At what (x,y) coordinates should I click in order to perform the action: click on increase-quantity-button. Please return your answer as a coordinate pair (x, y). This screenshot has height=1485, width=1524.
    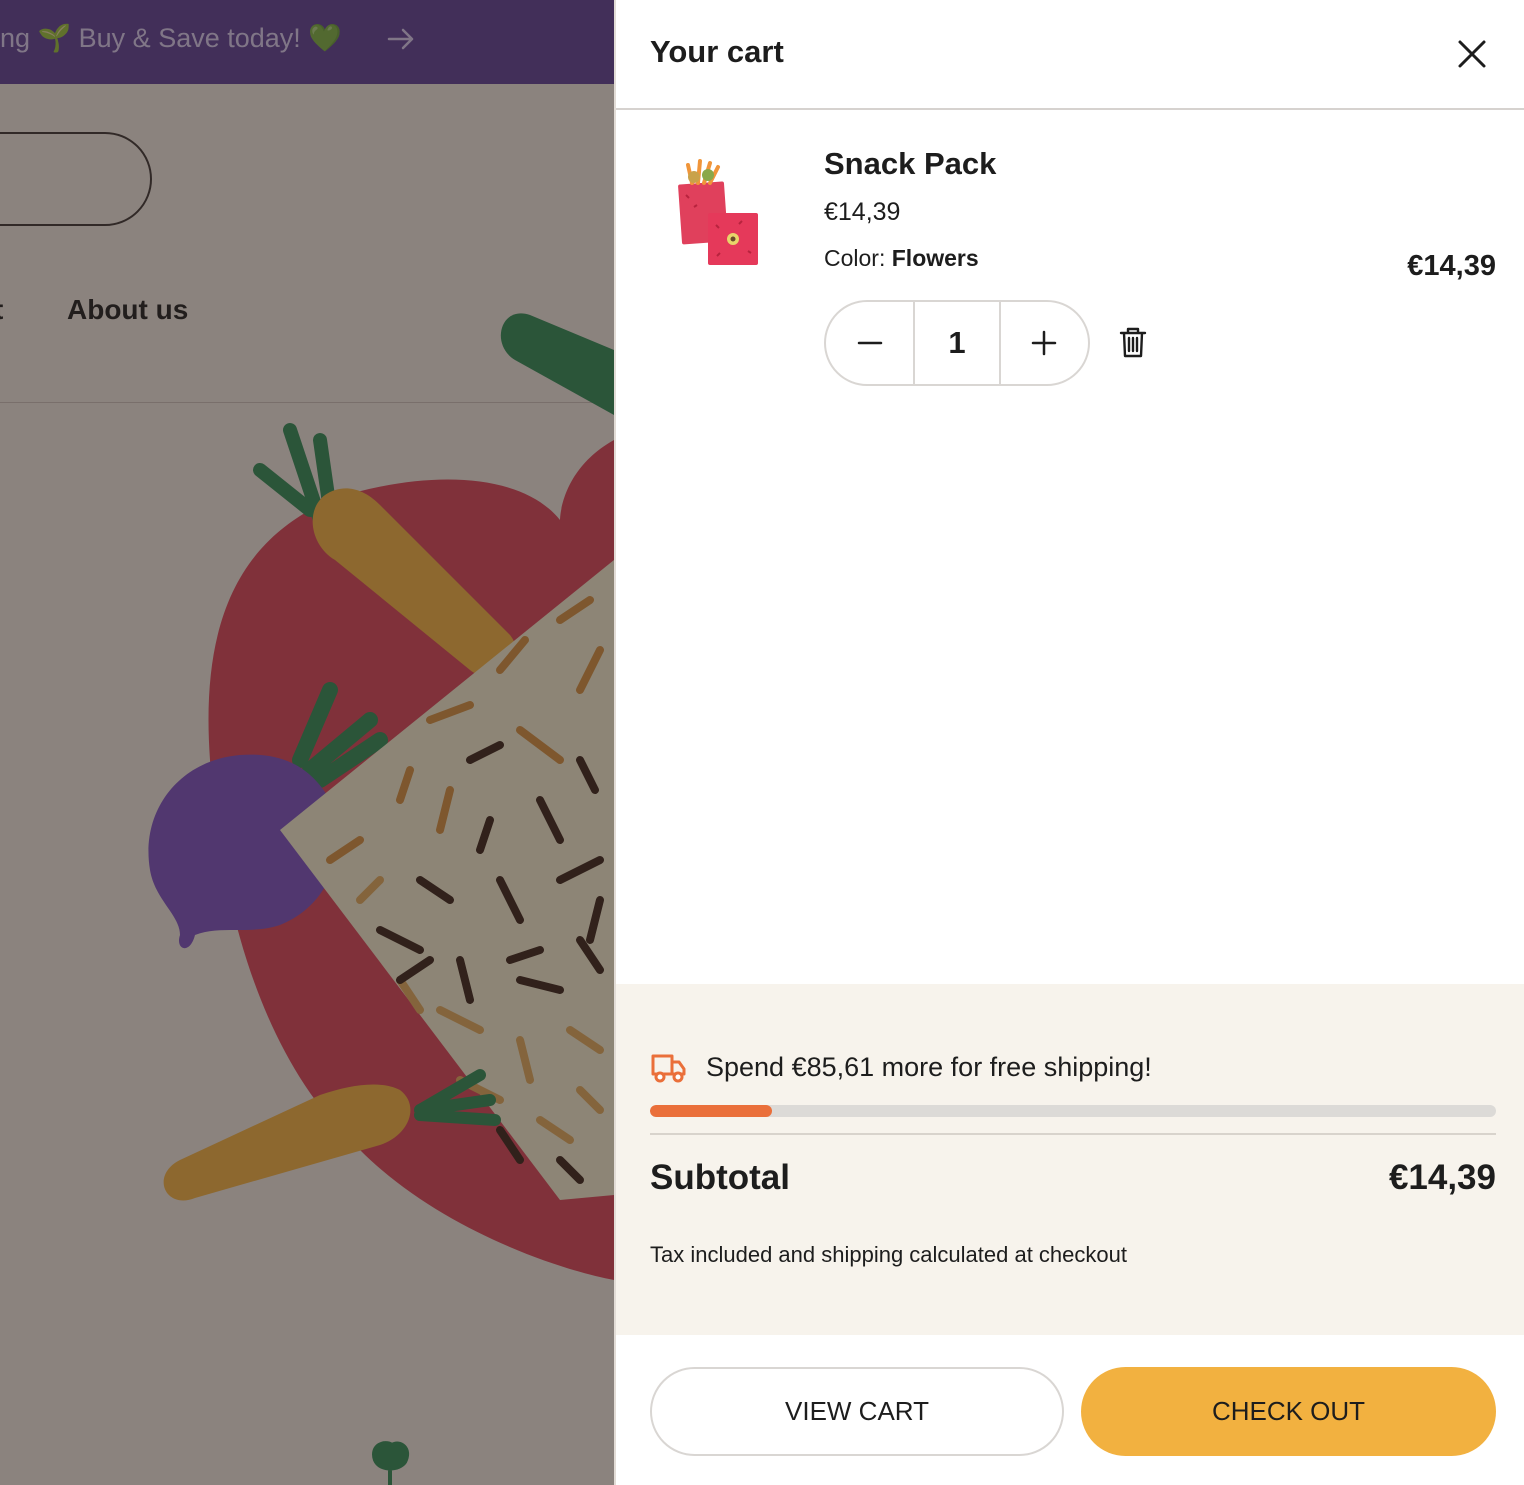
    Looking at the image, I should click on (1044, 343).